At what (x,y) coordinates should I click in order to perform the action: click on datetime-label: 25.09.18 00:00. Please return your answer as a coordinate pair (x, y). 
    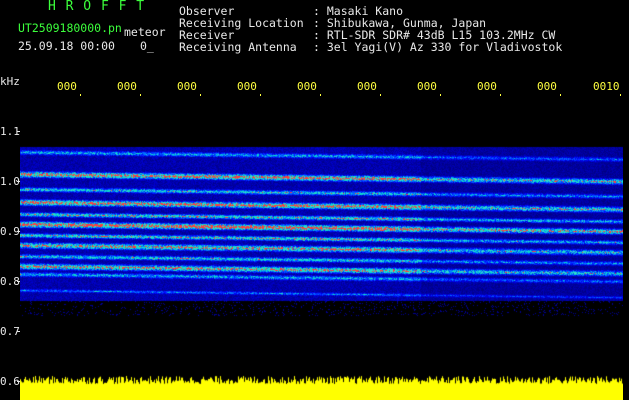
    Looking at the image, I should click on (66, 46).